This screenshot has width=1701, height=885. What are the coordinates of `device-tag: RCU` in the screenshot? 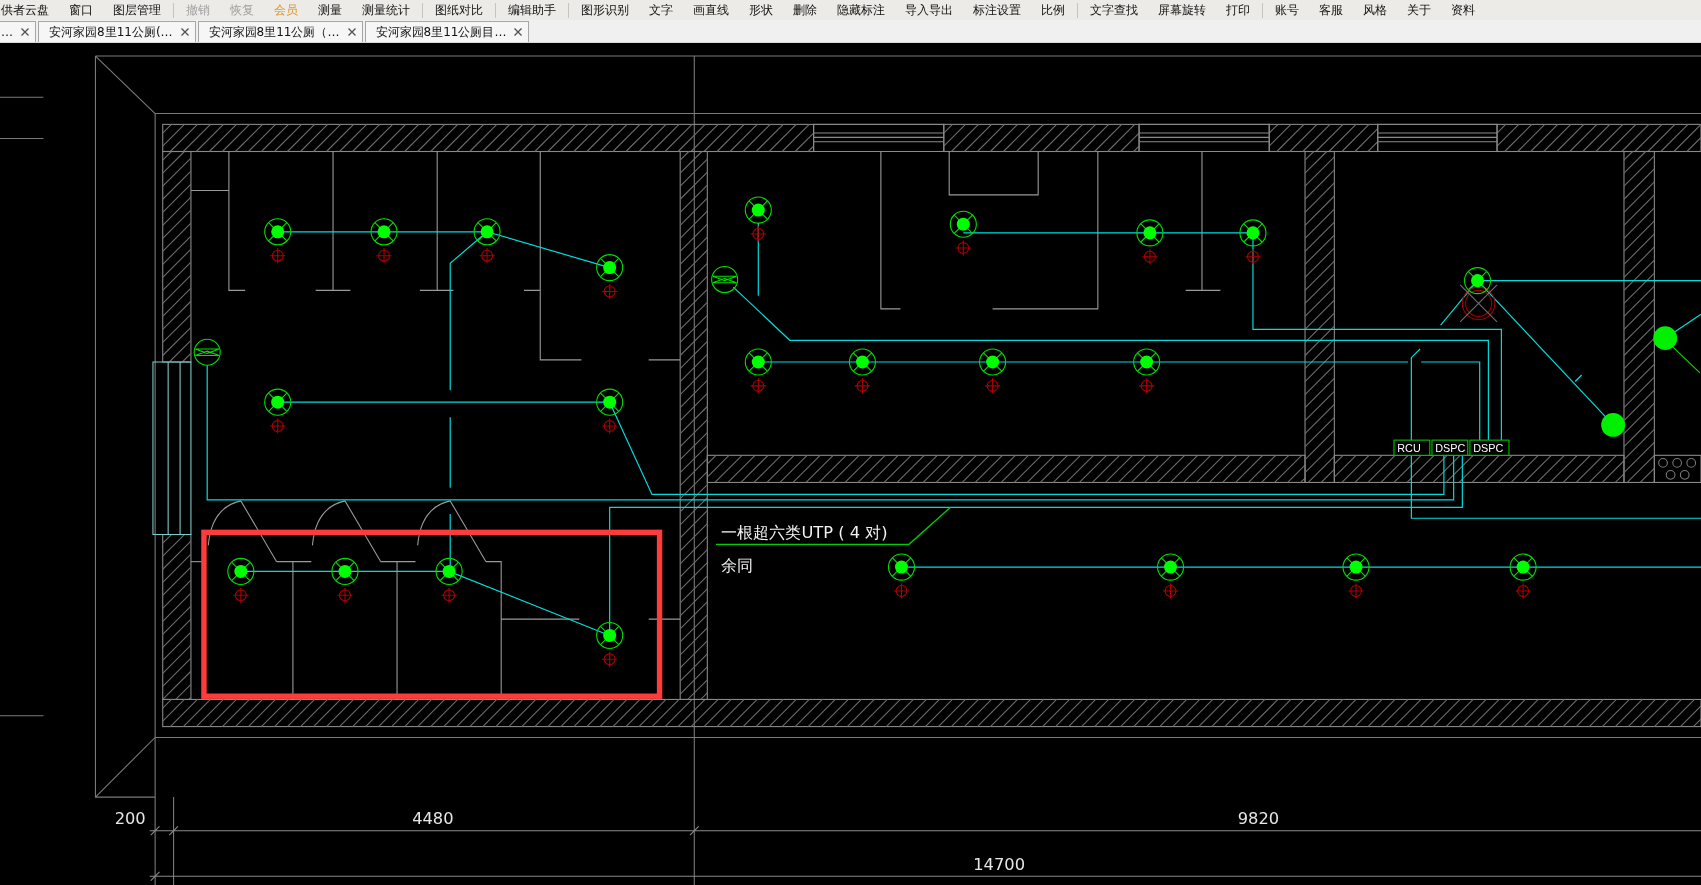 It's located at (1412, 447).